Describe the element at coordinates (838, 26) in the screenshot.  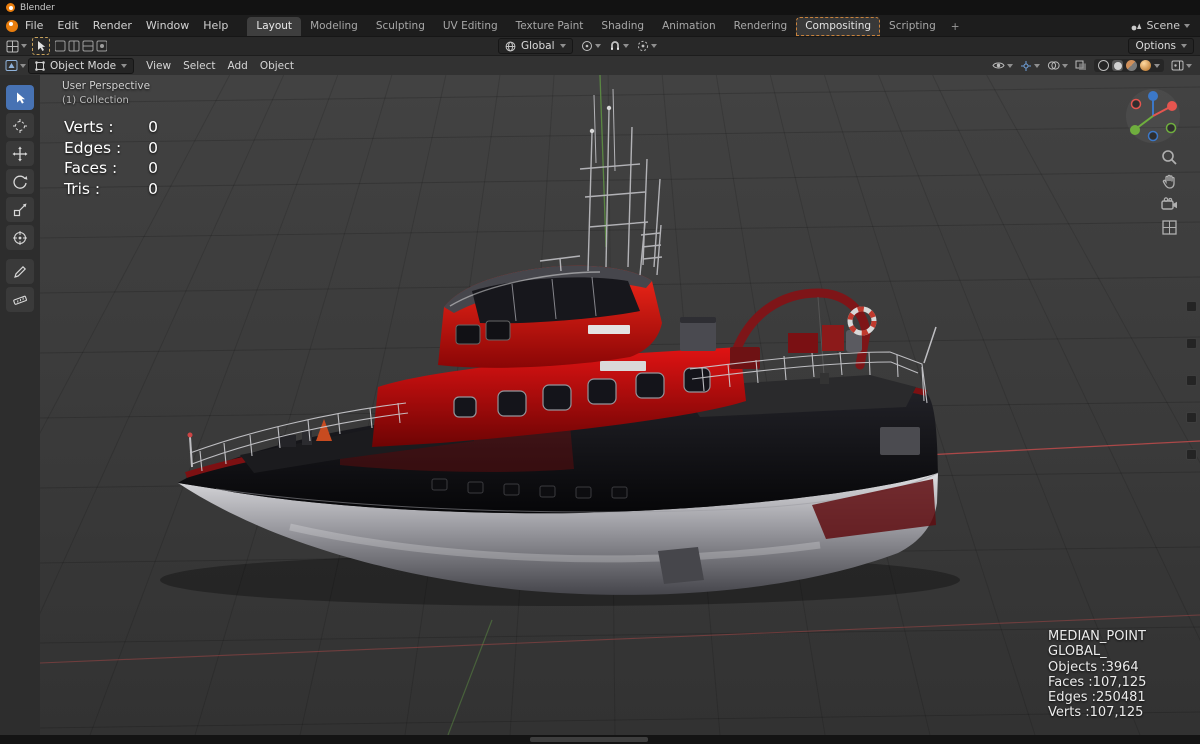
I see `tab-compositing: Compositing` at that location.